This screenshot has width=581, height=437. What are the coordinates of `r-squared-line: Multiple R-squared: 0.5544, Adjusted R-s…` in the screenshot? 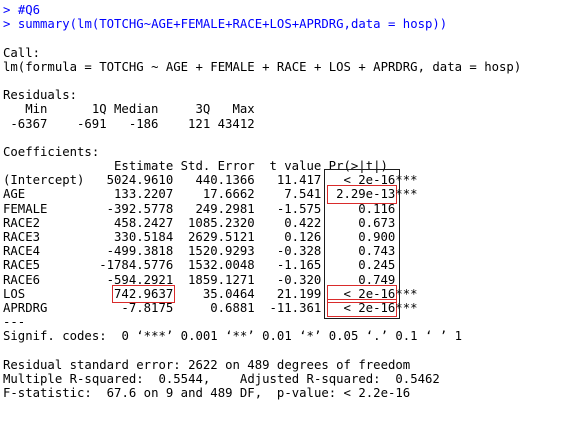 It's located at (225, 378).